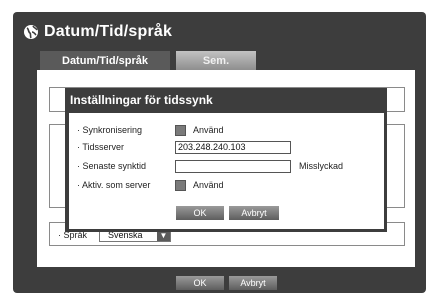  I want to click on time-server-row: · Tidsserver 203.248.240.103, so click(184, 147).